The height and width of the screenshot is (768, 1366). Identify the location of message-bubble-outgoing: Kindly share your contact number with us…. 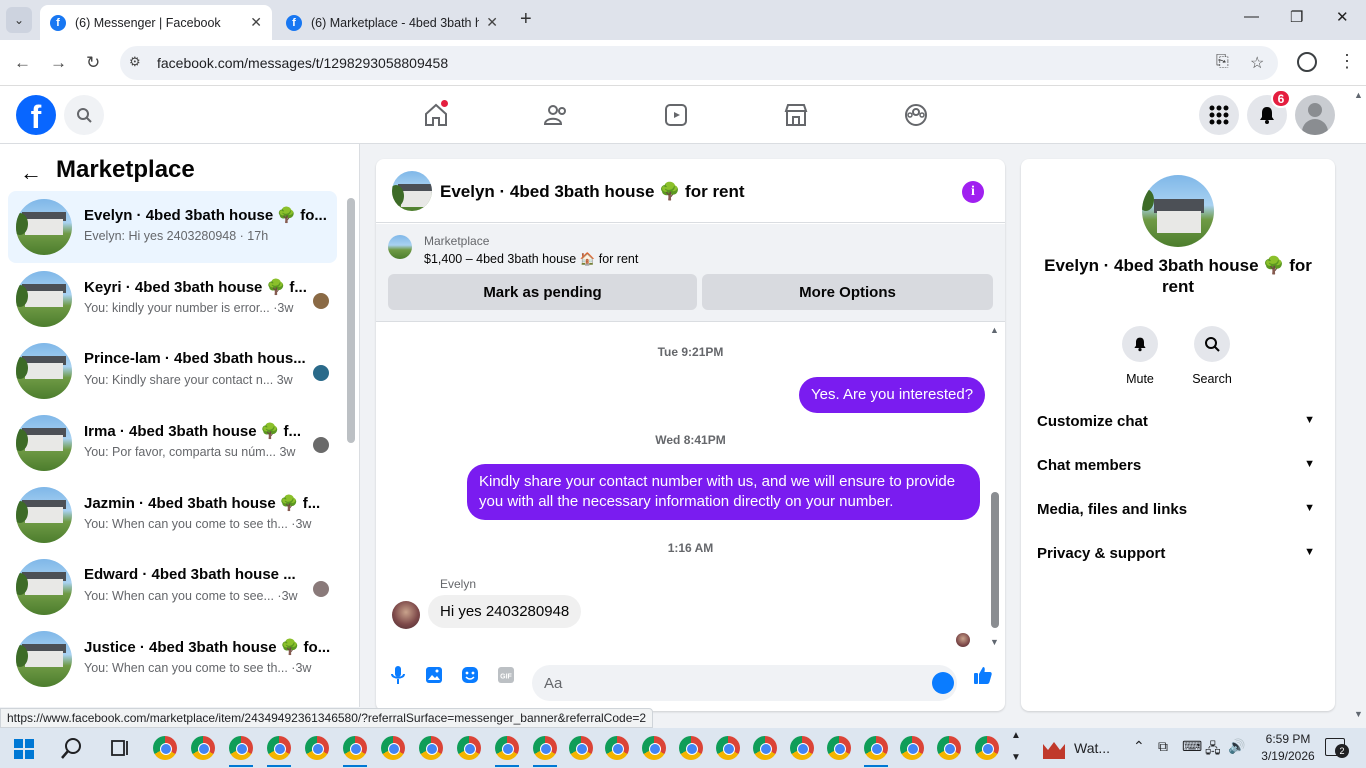
(723, 492).